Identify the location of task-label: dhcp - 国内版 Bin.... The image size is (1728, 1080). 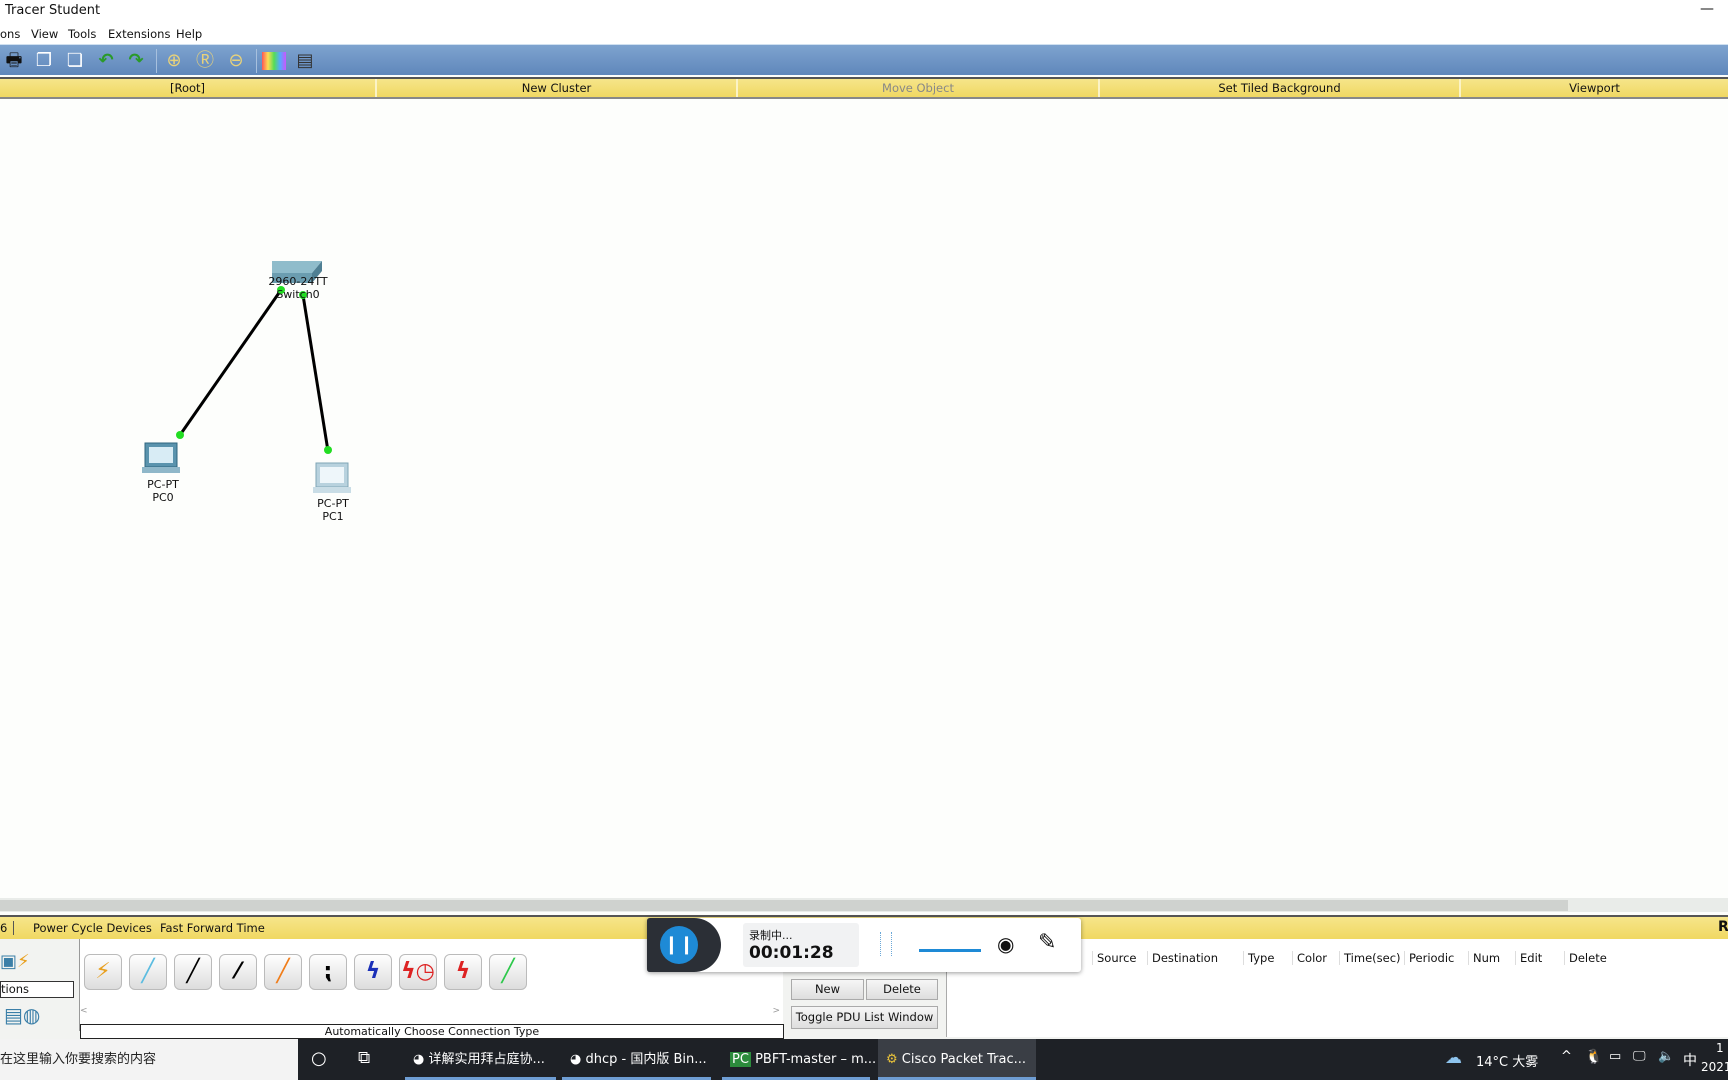
(646, 1059).